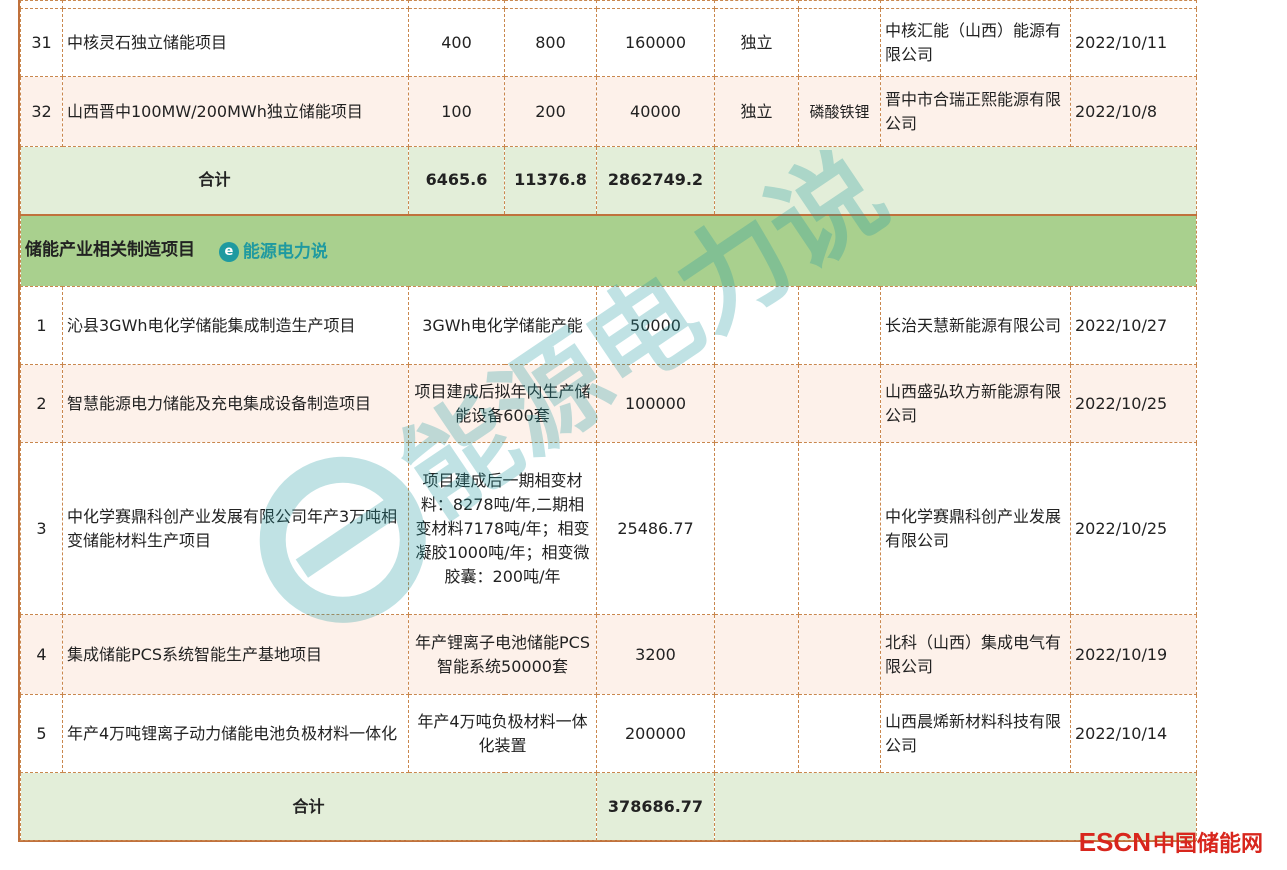  I want to click on row-index: 1, so click(41, 325).